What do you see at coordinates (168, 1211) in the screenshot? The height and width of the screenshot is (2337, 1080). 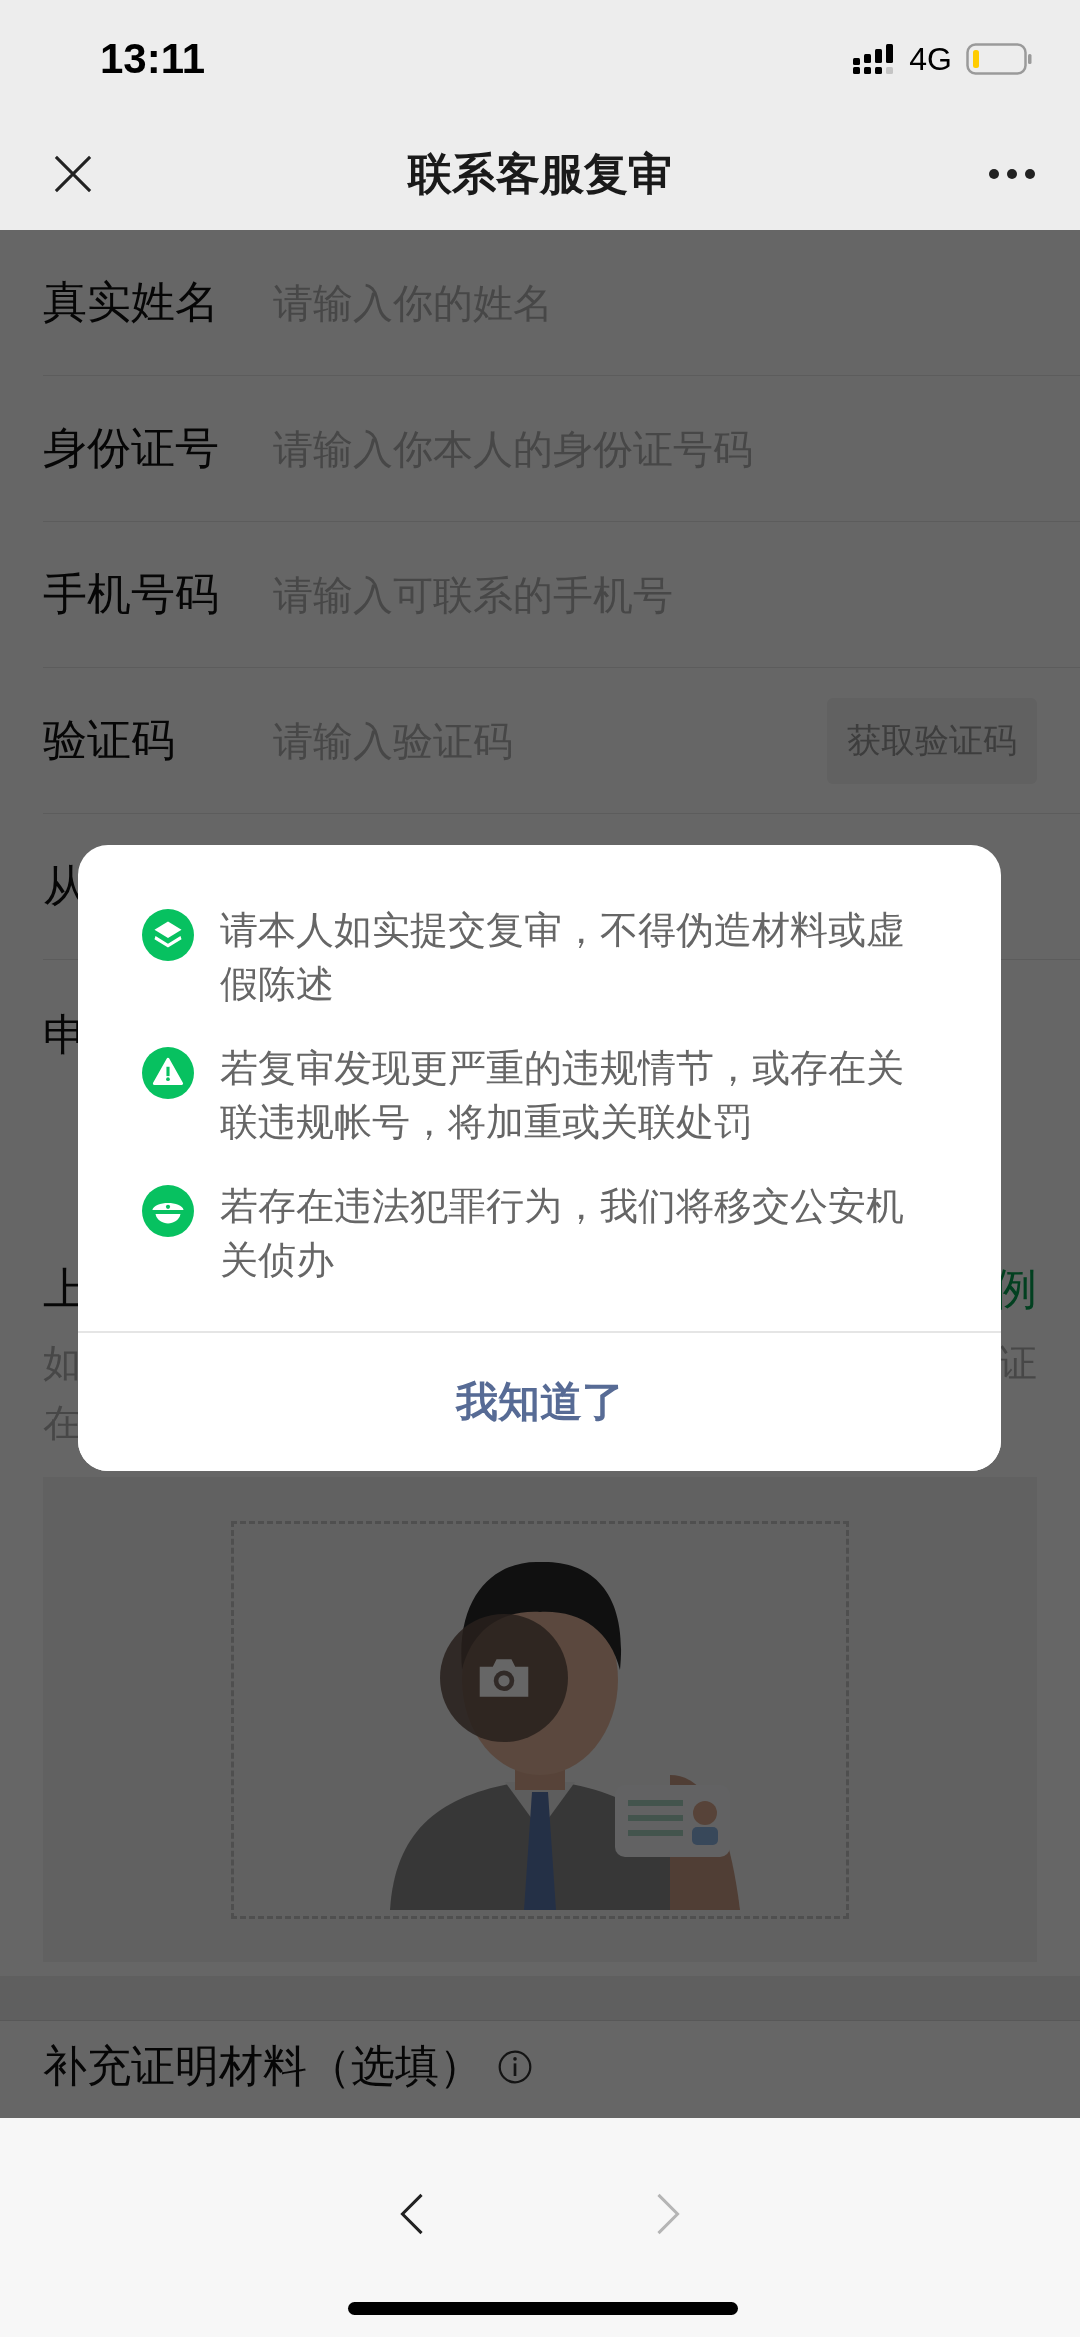 I see `police-cap-icon` at bounding box center [168, 1211].